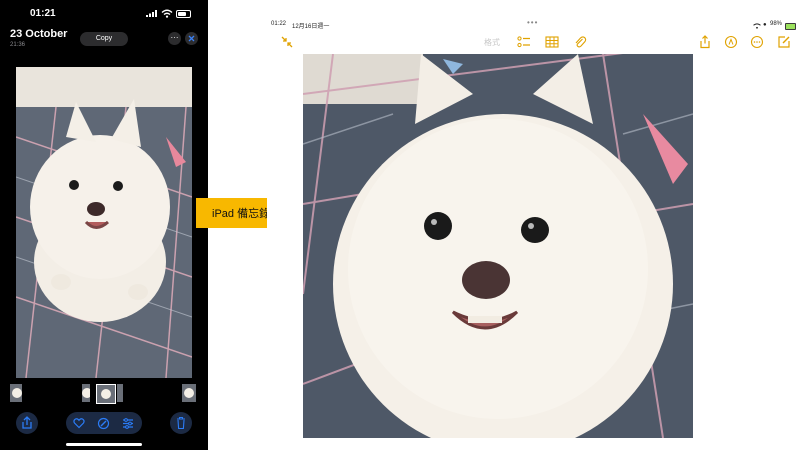 This screenshot has height=450, width=800. Describe the element at coordinates (731, 42) in the screenshot. I see `markup-icon` at that location.